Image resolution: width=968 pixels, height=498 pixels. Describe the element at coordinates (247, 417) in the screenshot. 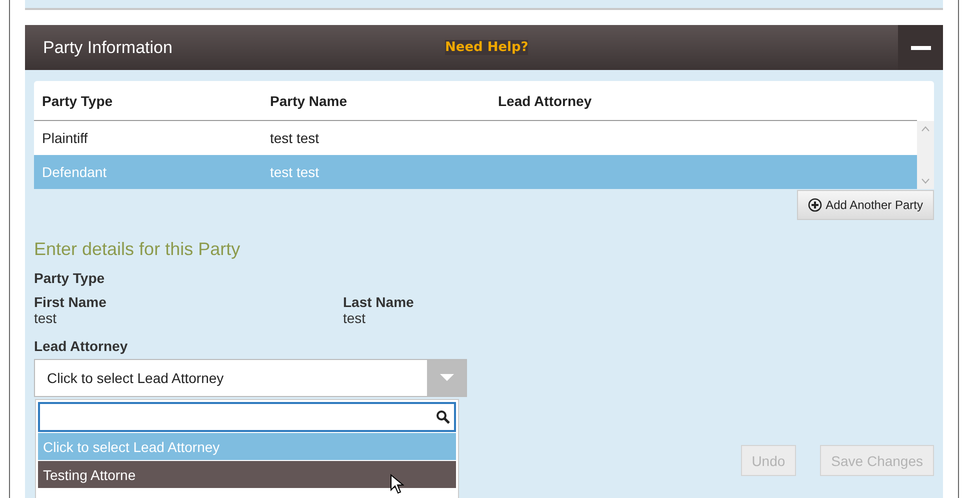

I see `search-field` at that location.